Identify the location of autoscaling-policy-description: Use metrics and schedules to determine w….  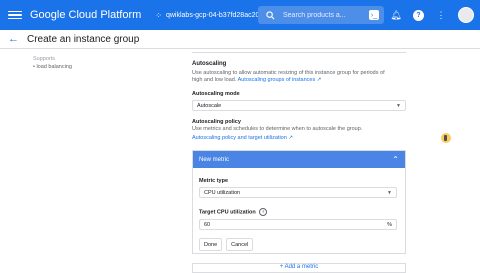
(277, 129).